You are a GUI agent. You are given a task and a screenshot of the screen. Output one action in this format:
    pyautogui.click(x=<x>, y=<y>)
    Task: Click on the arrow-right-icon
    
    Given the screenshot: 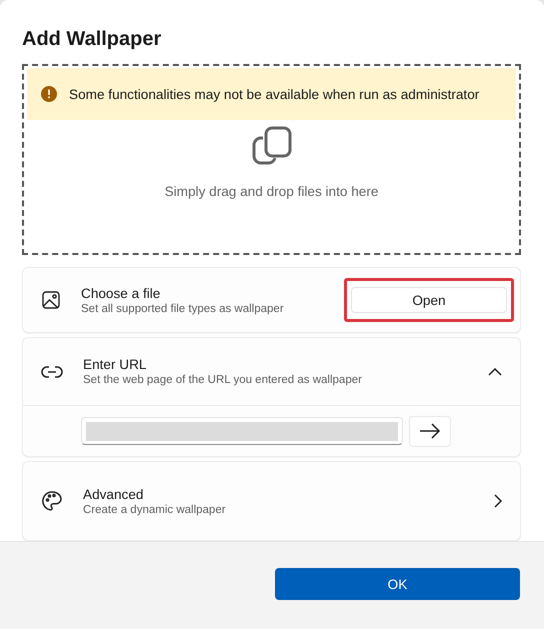 What is the action you would take?
    pyautogui.click(x=430, y=431)
    